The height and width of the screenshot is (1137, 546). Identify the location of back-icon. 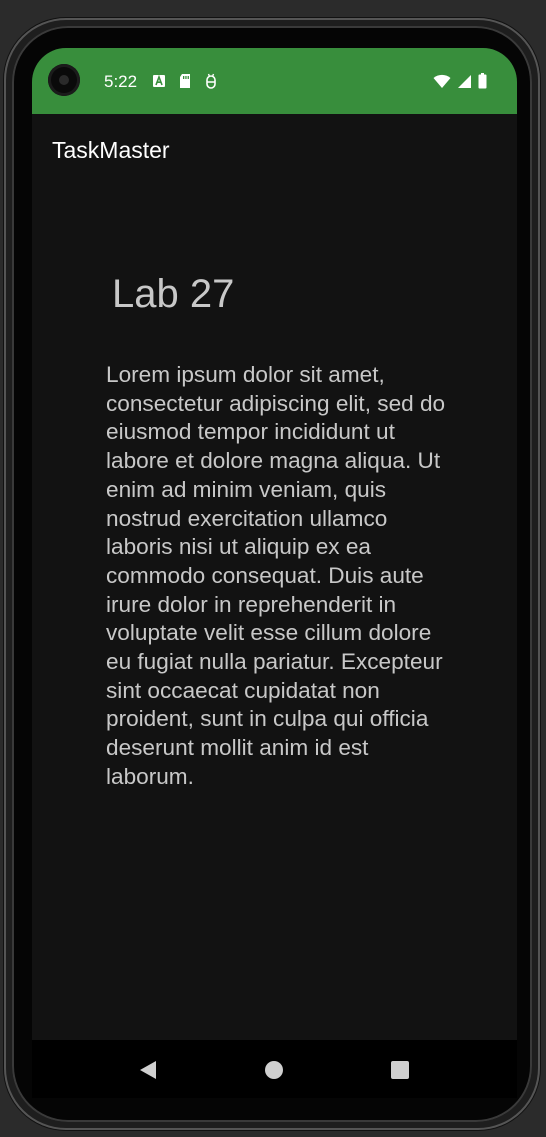
(148, 1070).